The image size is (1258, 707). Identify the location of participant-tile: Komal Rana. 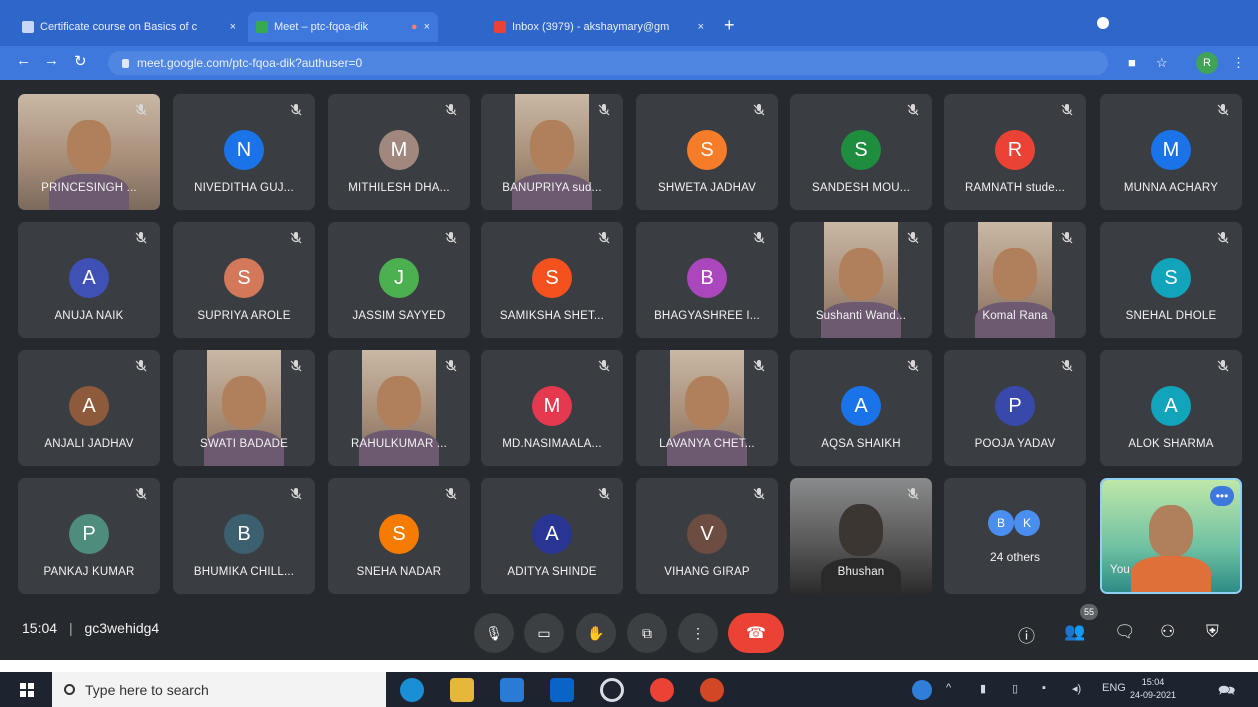
(1015, 280).